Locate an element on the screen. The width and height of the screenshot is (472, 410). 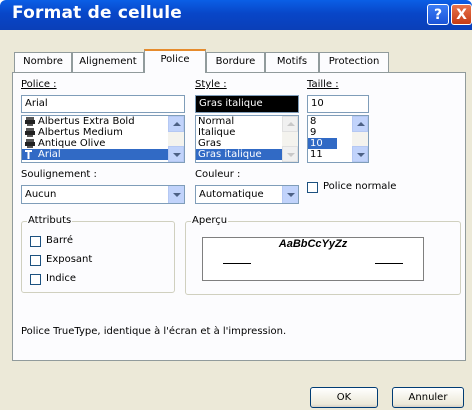
window-title: Format de cellule is located at coordinates (97, 13).